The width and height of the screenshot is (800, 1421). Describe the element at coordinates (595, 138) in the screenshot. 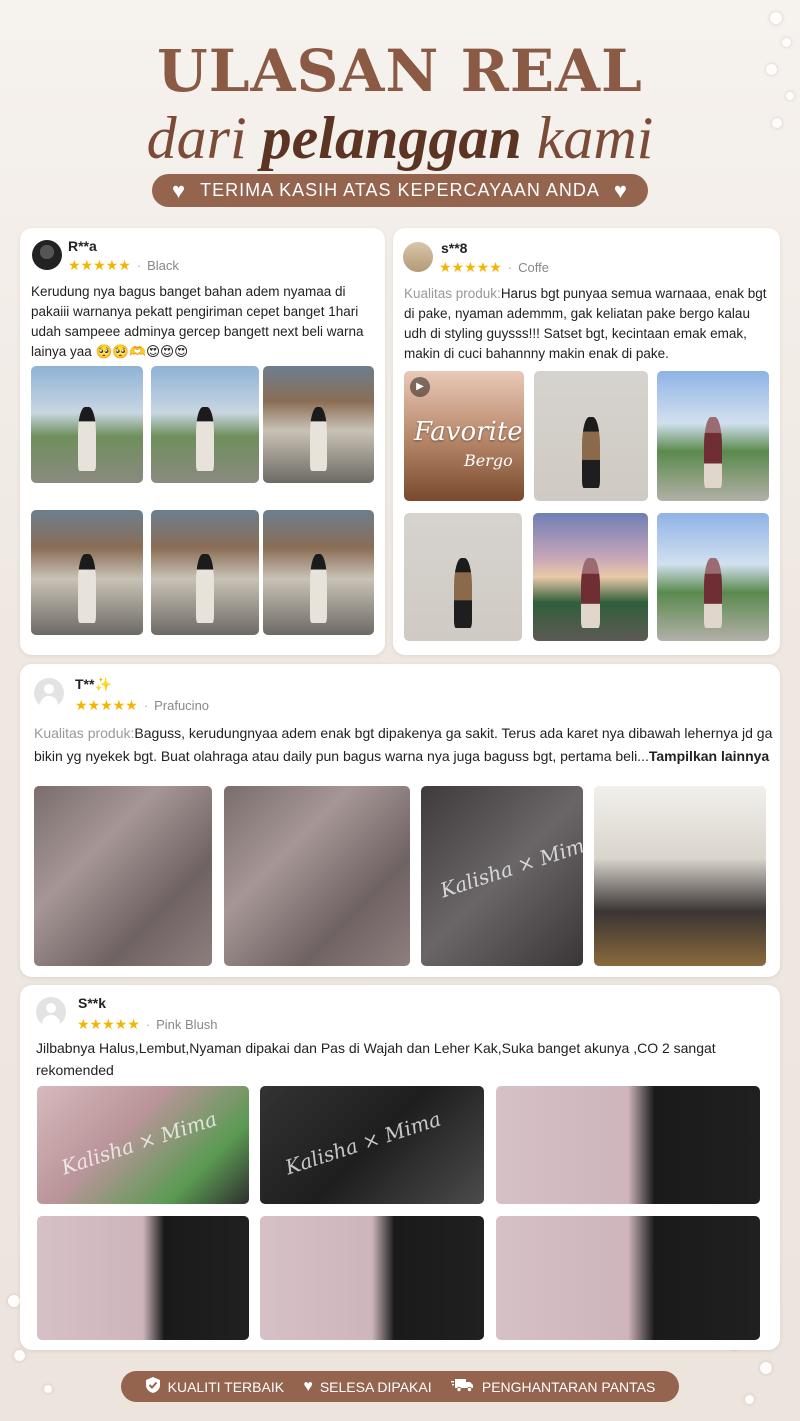

I see `subtitle-word-3: kami` at that location.